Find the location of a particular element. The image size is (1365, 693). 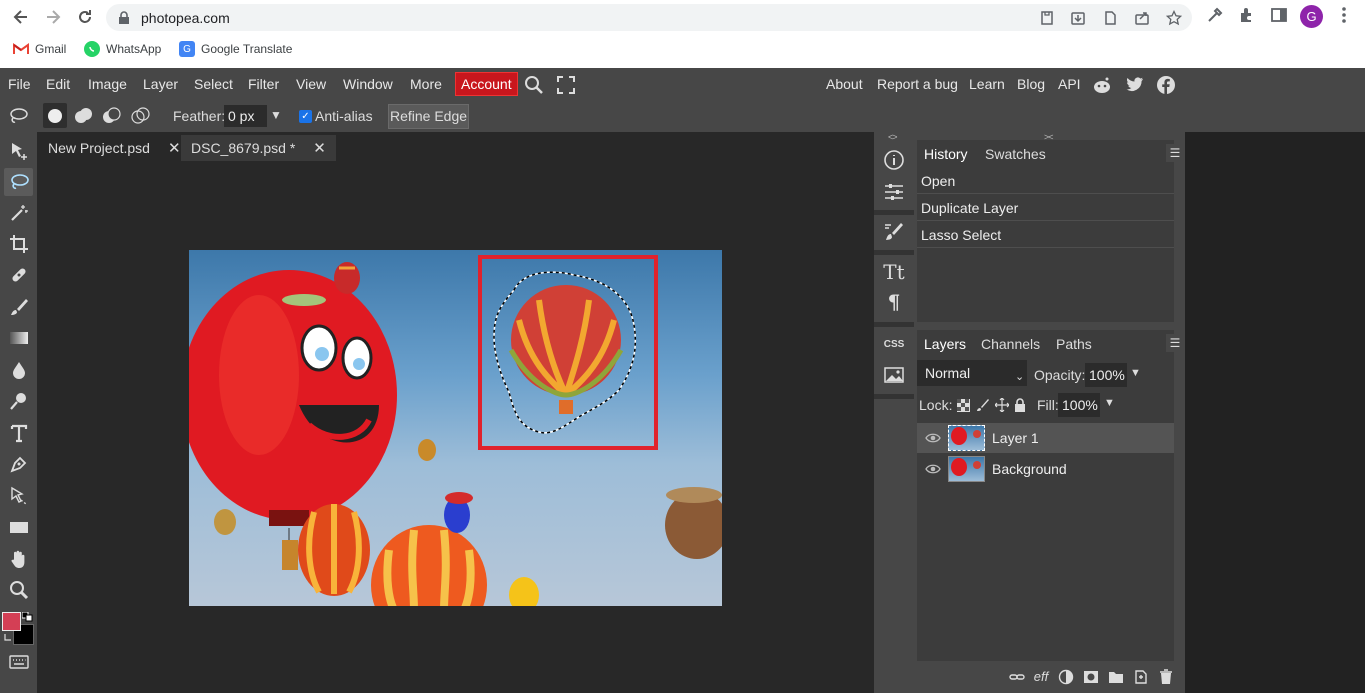

character-button: Tt is located at coordinates (894, 272).